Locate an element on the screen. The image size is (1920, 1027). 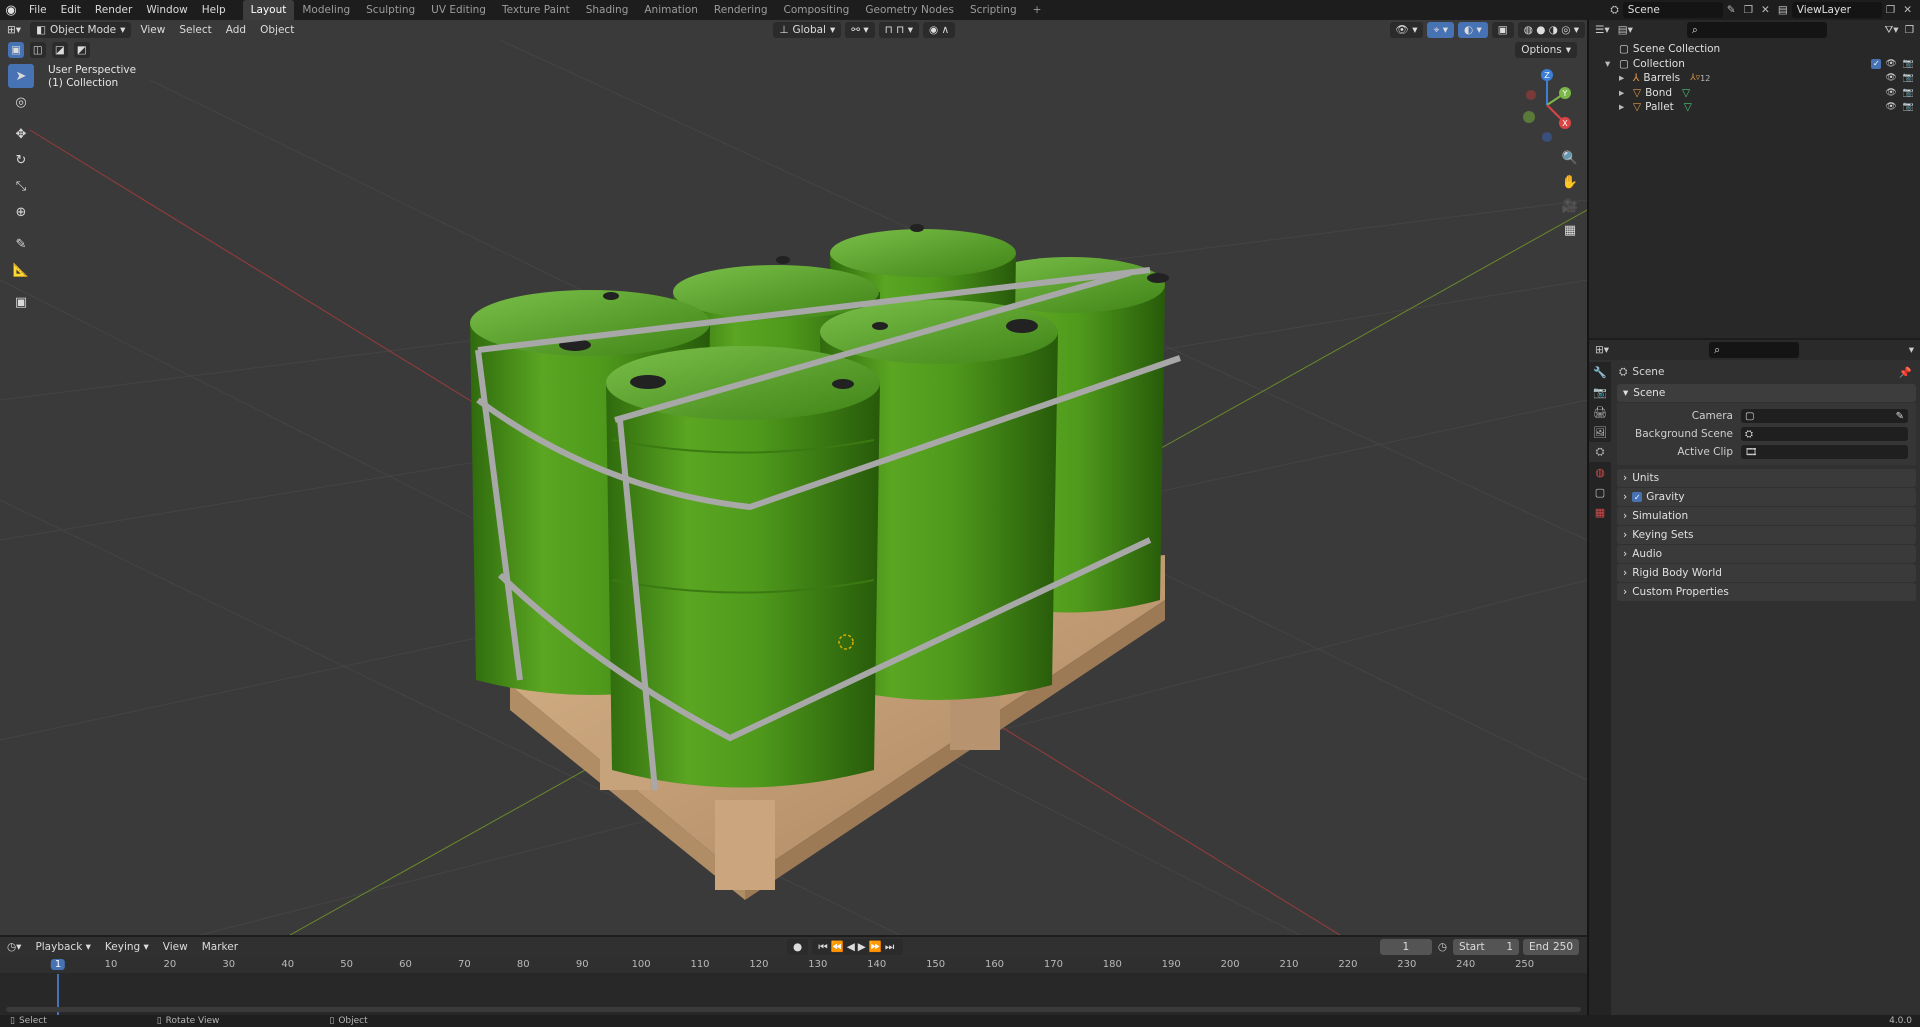
panel-rigid-body-world: › Rigid Body World is located at coordinates (1766, 573).